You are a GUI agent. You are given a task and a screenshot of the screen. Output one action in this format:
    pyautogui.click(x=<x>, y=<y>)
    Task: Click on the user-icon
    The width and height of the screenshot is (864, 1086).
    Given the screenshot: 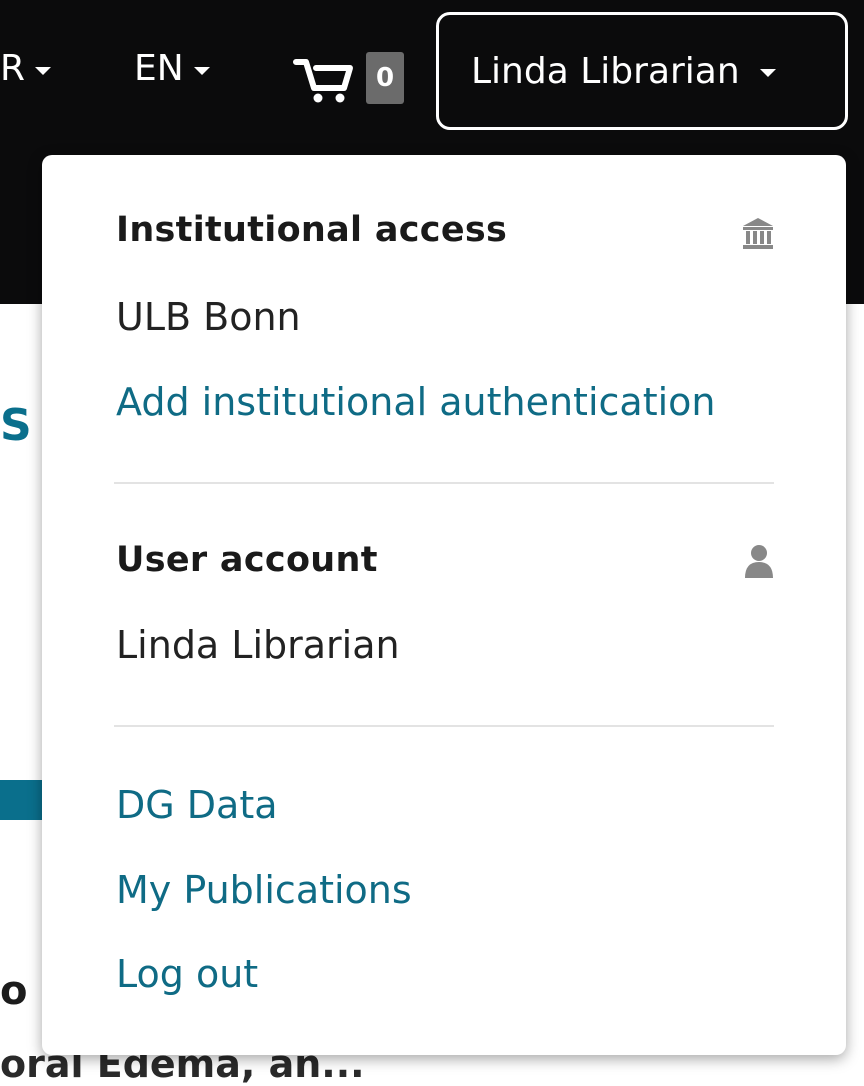 What is the action you would take?
    pyautogui.click(x=759, y=563)
    